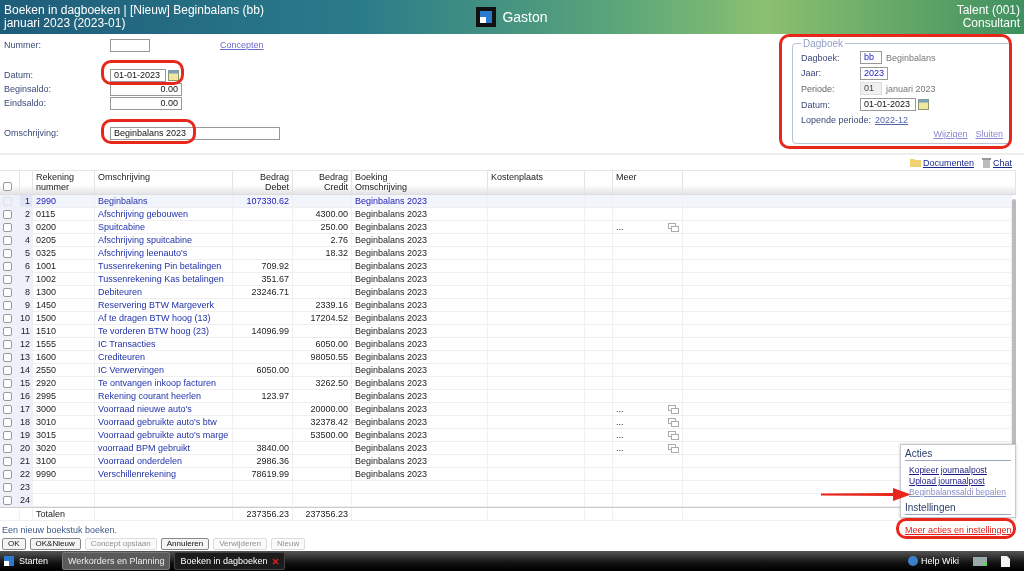 The width and height of the screenshot is (1024, 571). Describe the element at coordinates (26, 318) in the screenshot. I see `row-number: 10` at that location.